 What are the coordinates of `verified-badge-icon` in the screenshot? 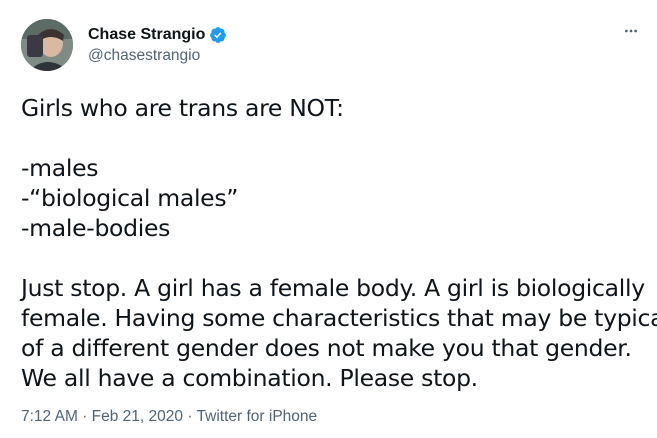 It's located at (218, 35).